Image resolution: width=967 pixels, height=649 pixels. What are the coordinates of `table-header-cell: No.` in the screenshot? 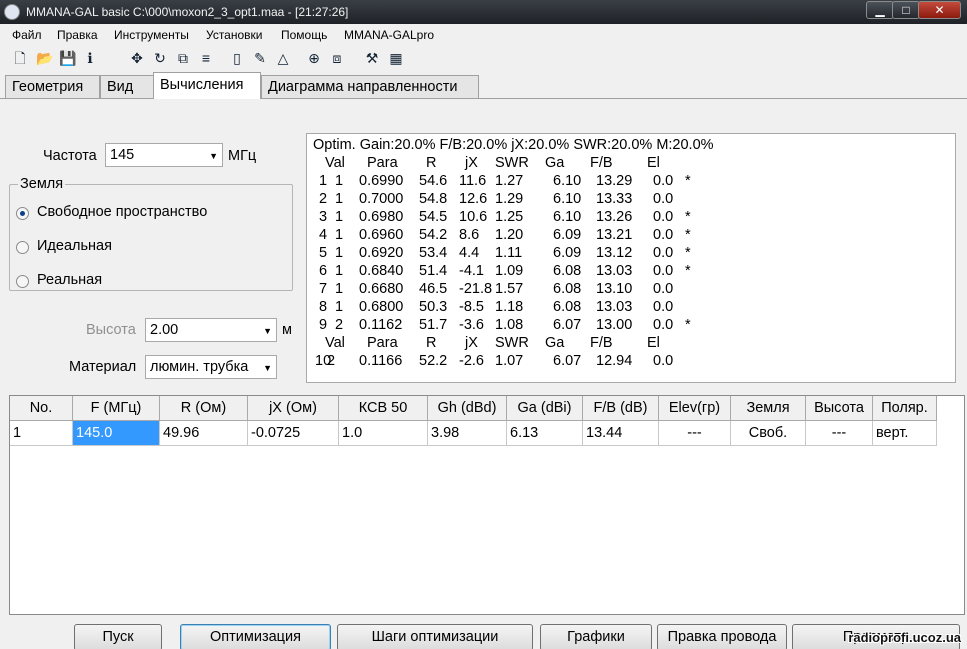 It's located at (41, 408).